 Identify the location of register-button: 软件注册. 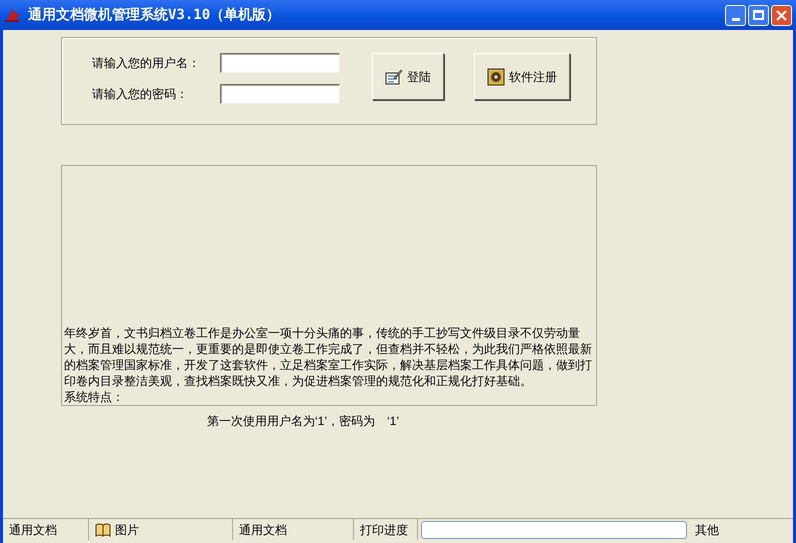
(522, 76).